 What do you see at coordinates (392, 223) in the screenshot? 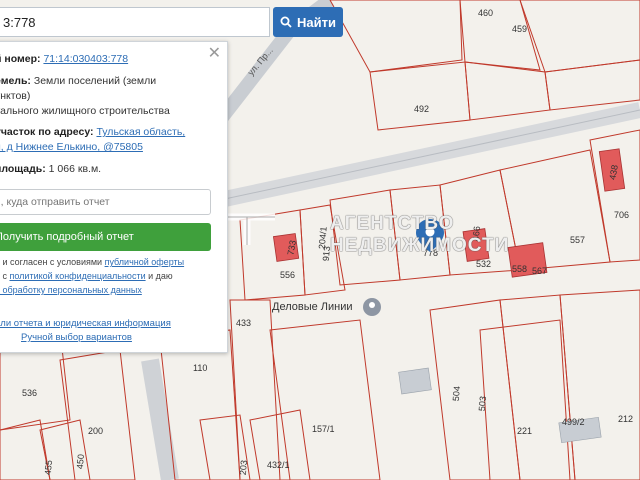
I see `watermark-line: АГЕНТСТВО` at bounding box center [392, 223].